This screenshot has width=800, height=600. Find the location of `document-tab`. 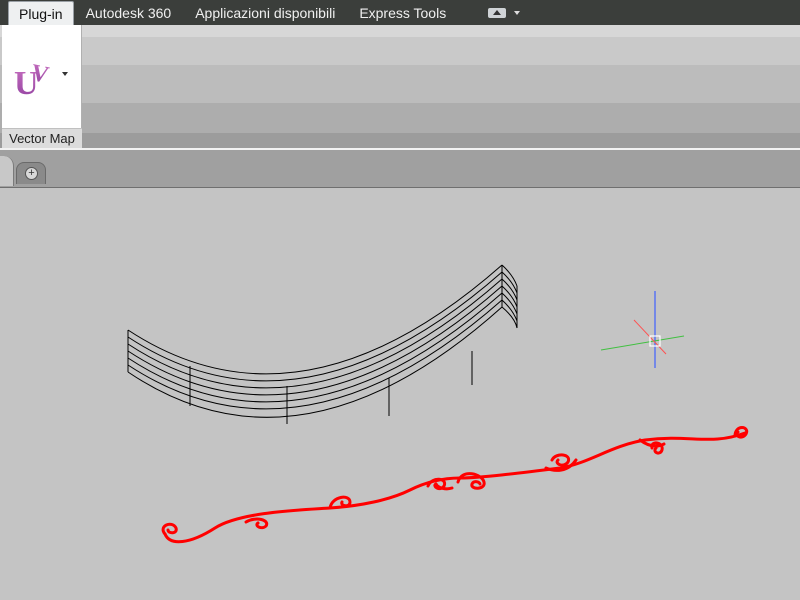

document-tab is located at coordinates (7, 171).